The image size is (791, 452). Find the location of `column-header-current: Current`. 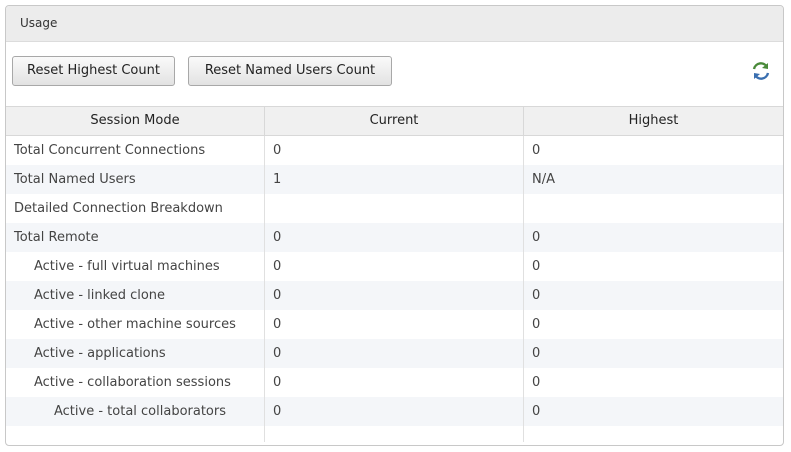

column-header-current: Current is located at coordinates (394, 121).